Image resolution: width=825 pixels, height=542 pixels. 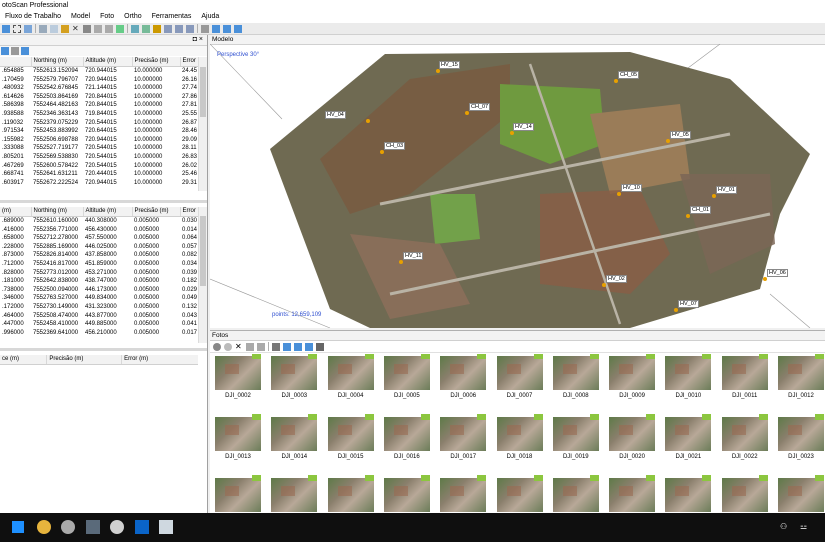 I want to click on crop-icon, so click(x=87, y=28).